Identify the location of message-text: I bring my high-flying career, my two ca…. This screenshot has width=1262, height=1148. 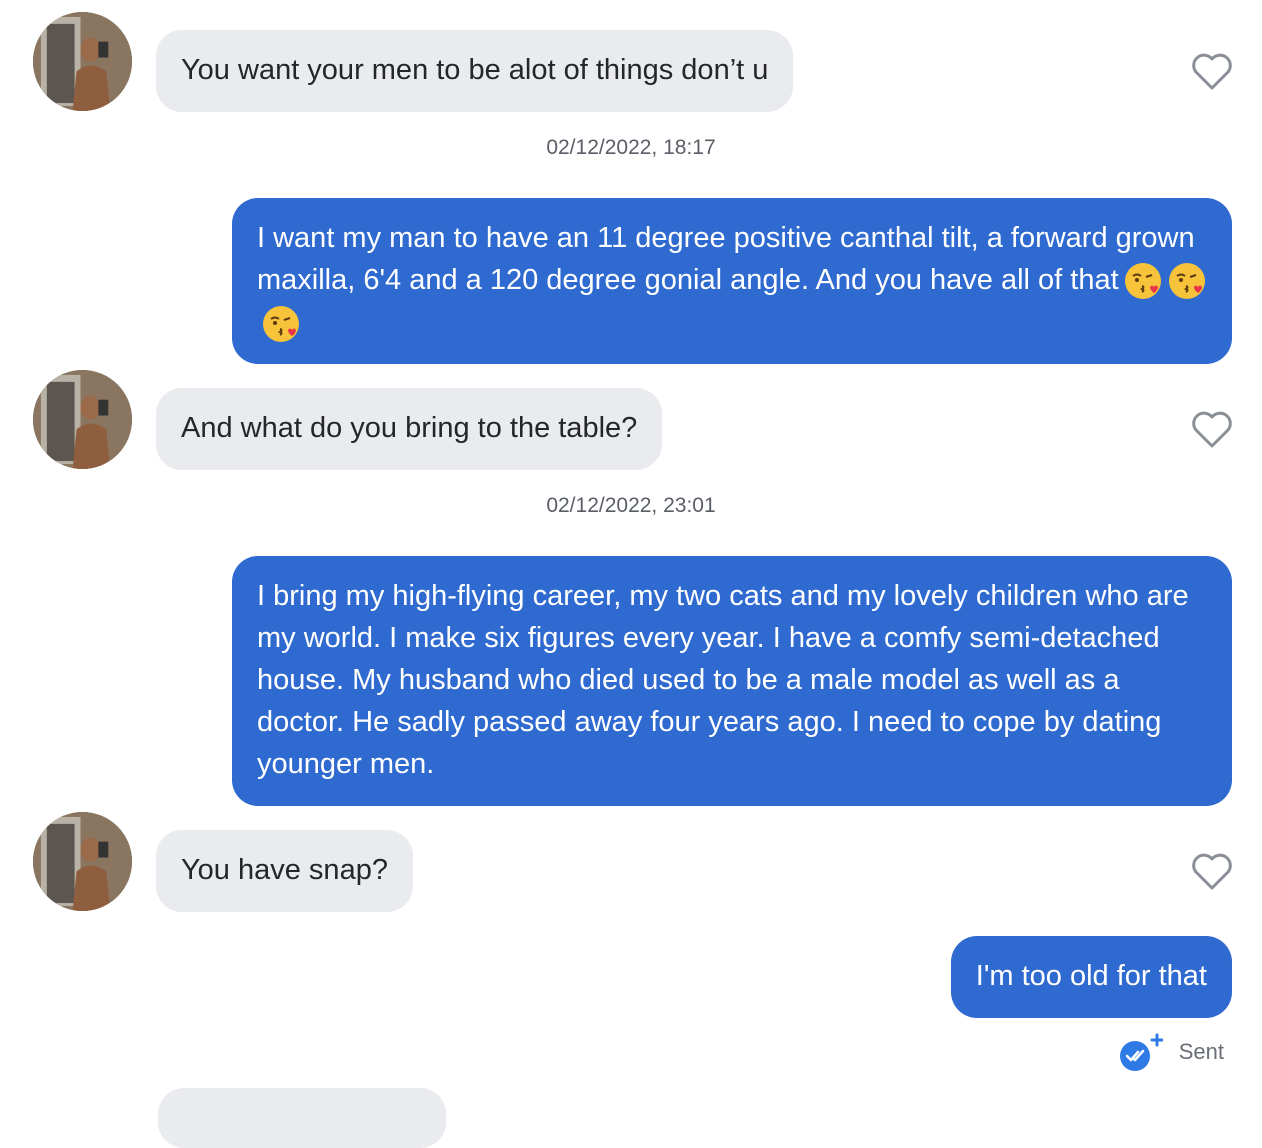
(723, 680).